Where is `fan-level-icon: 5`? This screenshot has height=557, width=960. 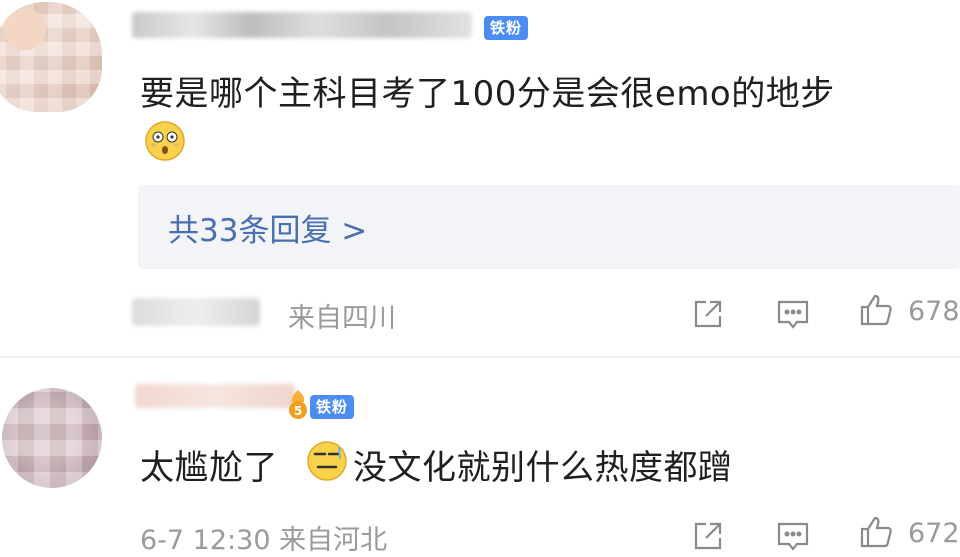
fan-level-icon: 5 is located at coordinates (298, 404).